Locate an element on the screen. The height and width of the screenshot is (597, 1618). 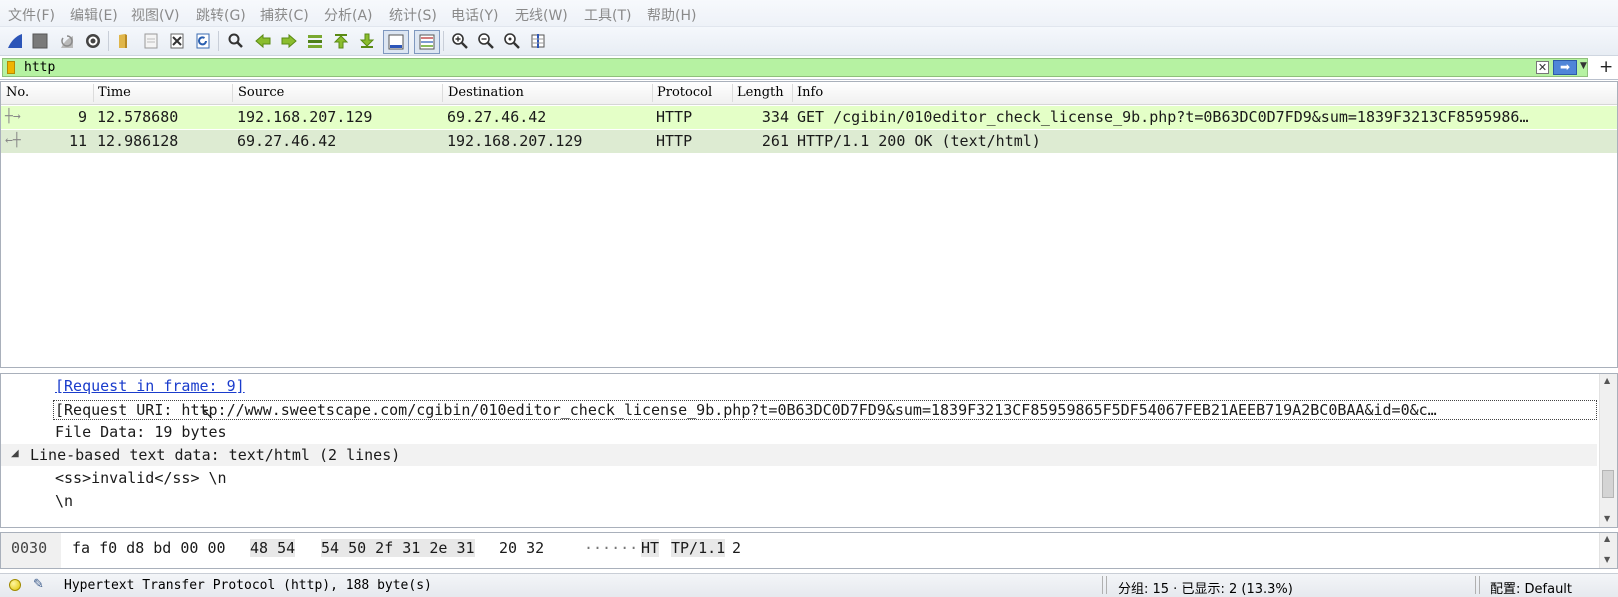
column-header-length: Length is located at coordinates (760, 92).